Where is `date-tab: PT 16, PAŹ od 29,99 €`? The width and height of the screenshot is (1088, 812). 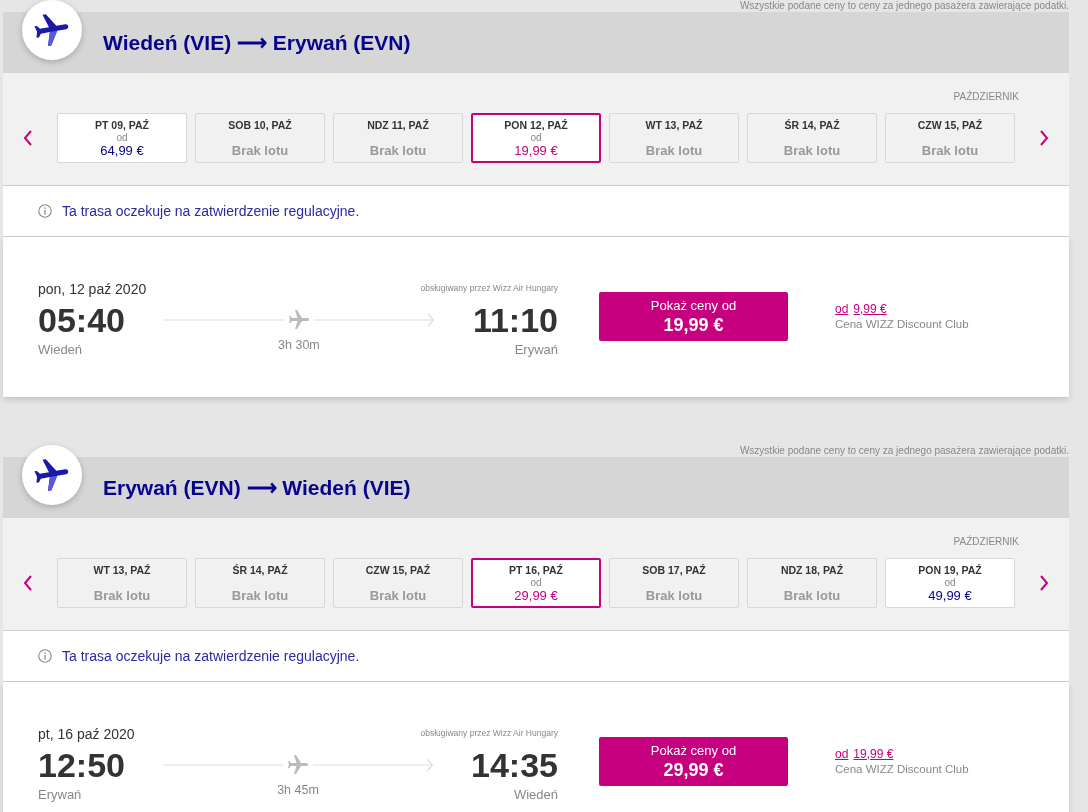 date-tab: PT 16, PAŹ od 29,99 € is located at coordinates (536, 583).